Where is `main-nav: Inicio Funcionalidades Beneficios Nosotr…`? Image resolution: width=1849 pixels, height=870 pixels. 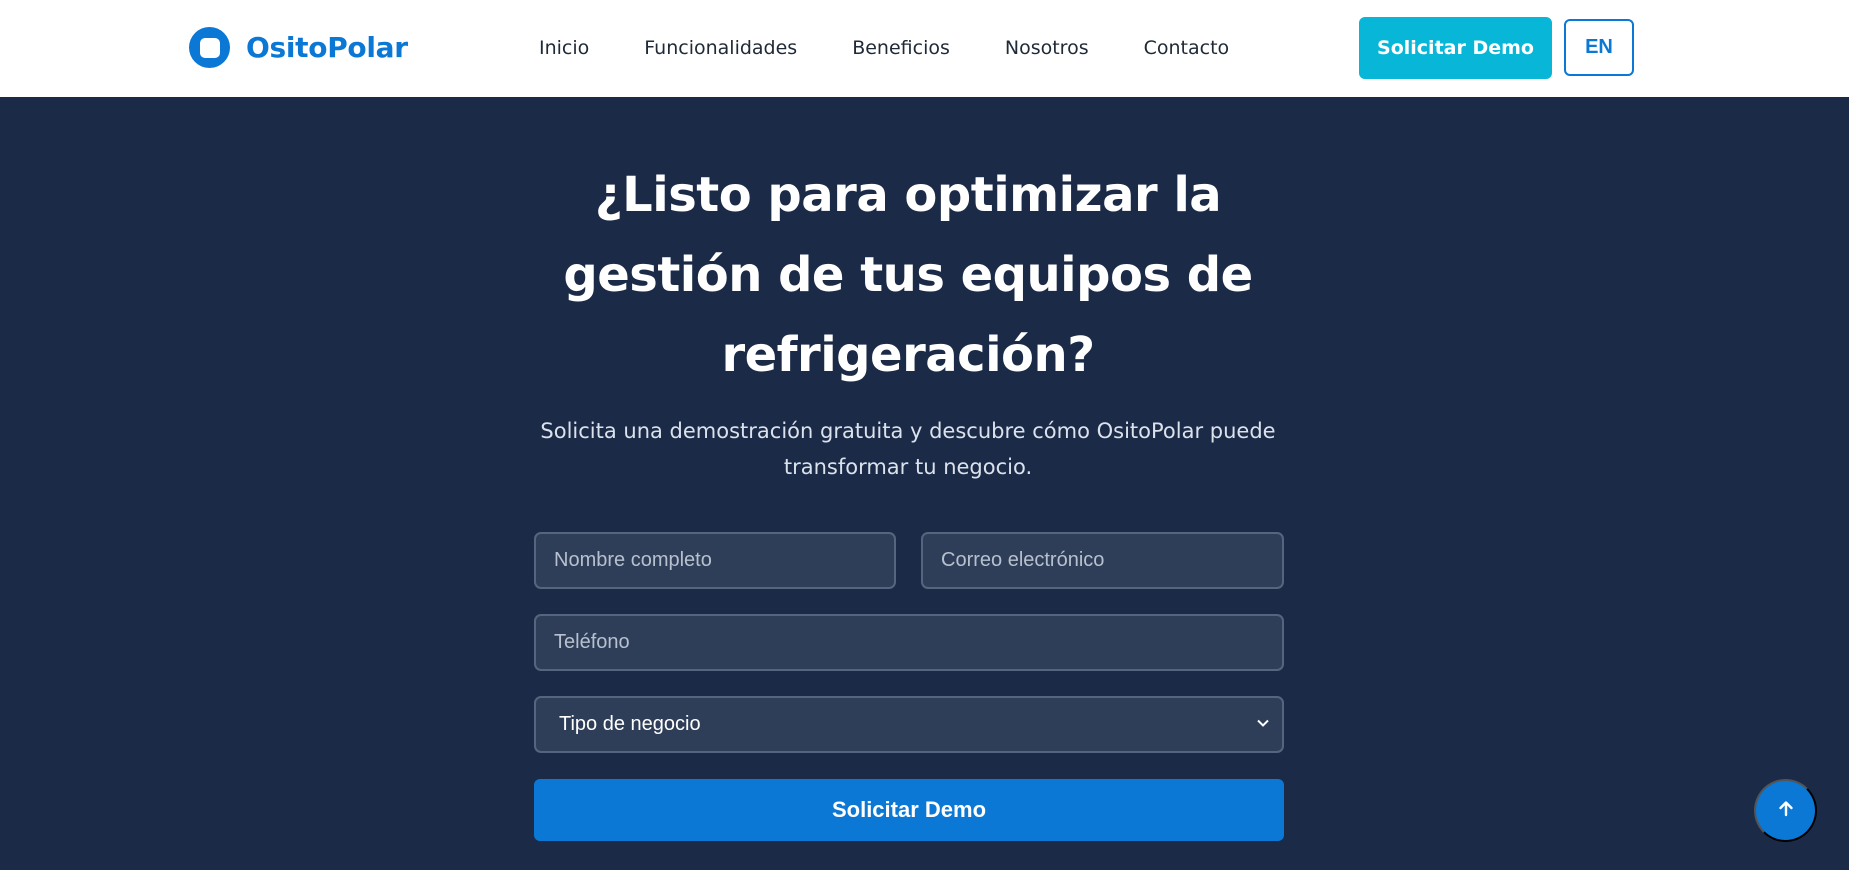
main-nav: Inicio Funcionalidades Beneficios Nosotr… is located at coordinates (911, 48).